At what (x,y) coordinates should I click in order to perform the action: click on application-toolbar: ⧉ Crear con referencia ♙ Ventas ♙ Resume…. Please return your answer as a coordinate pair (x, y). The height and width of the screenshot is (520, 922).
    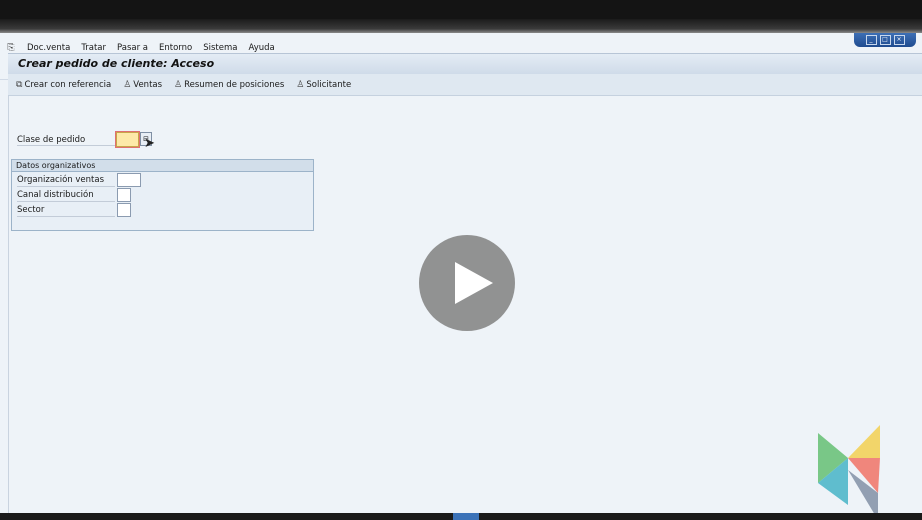
    Looking at the image, I should click on (465, 85).